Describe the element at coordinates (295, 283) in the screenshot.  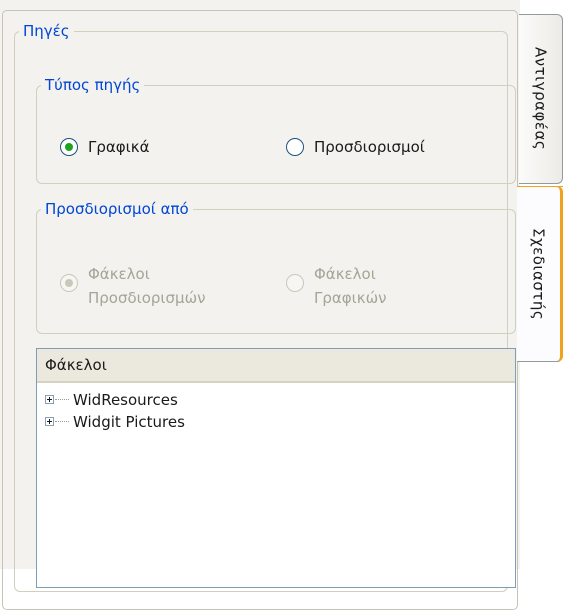
I see `radio-unchecked-disabled-icon` at that location.